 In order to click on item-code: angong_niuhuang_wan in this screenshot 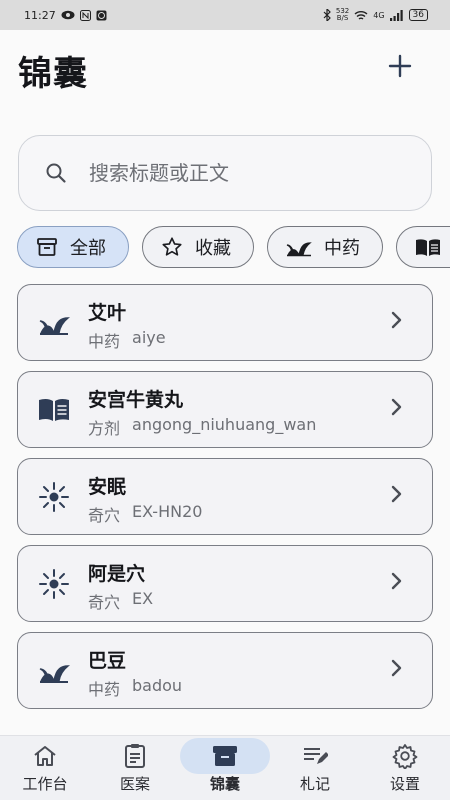, I will do `click(224, 424)`.